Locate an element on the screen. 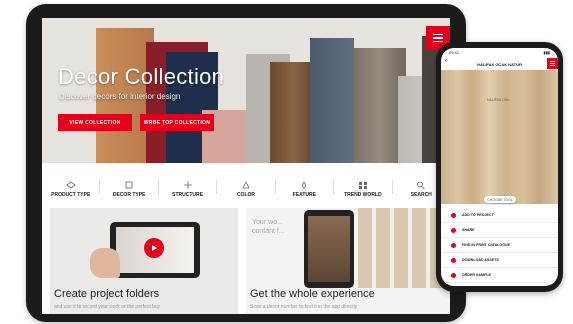  nav-label: STRUCTURE is located at coordinates (187, 195).